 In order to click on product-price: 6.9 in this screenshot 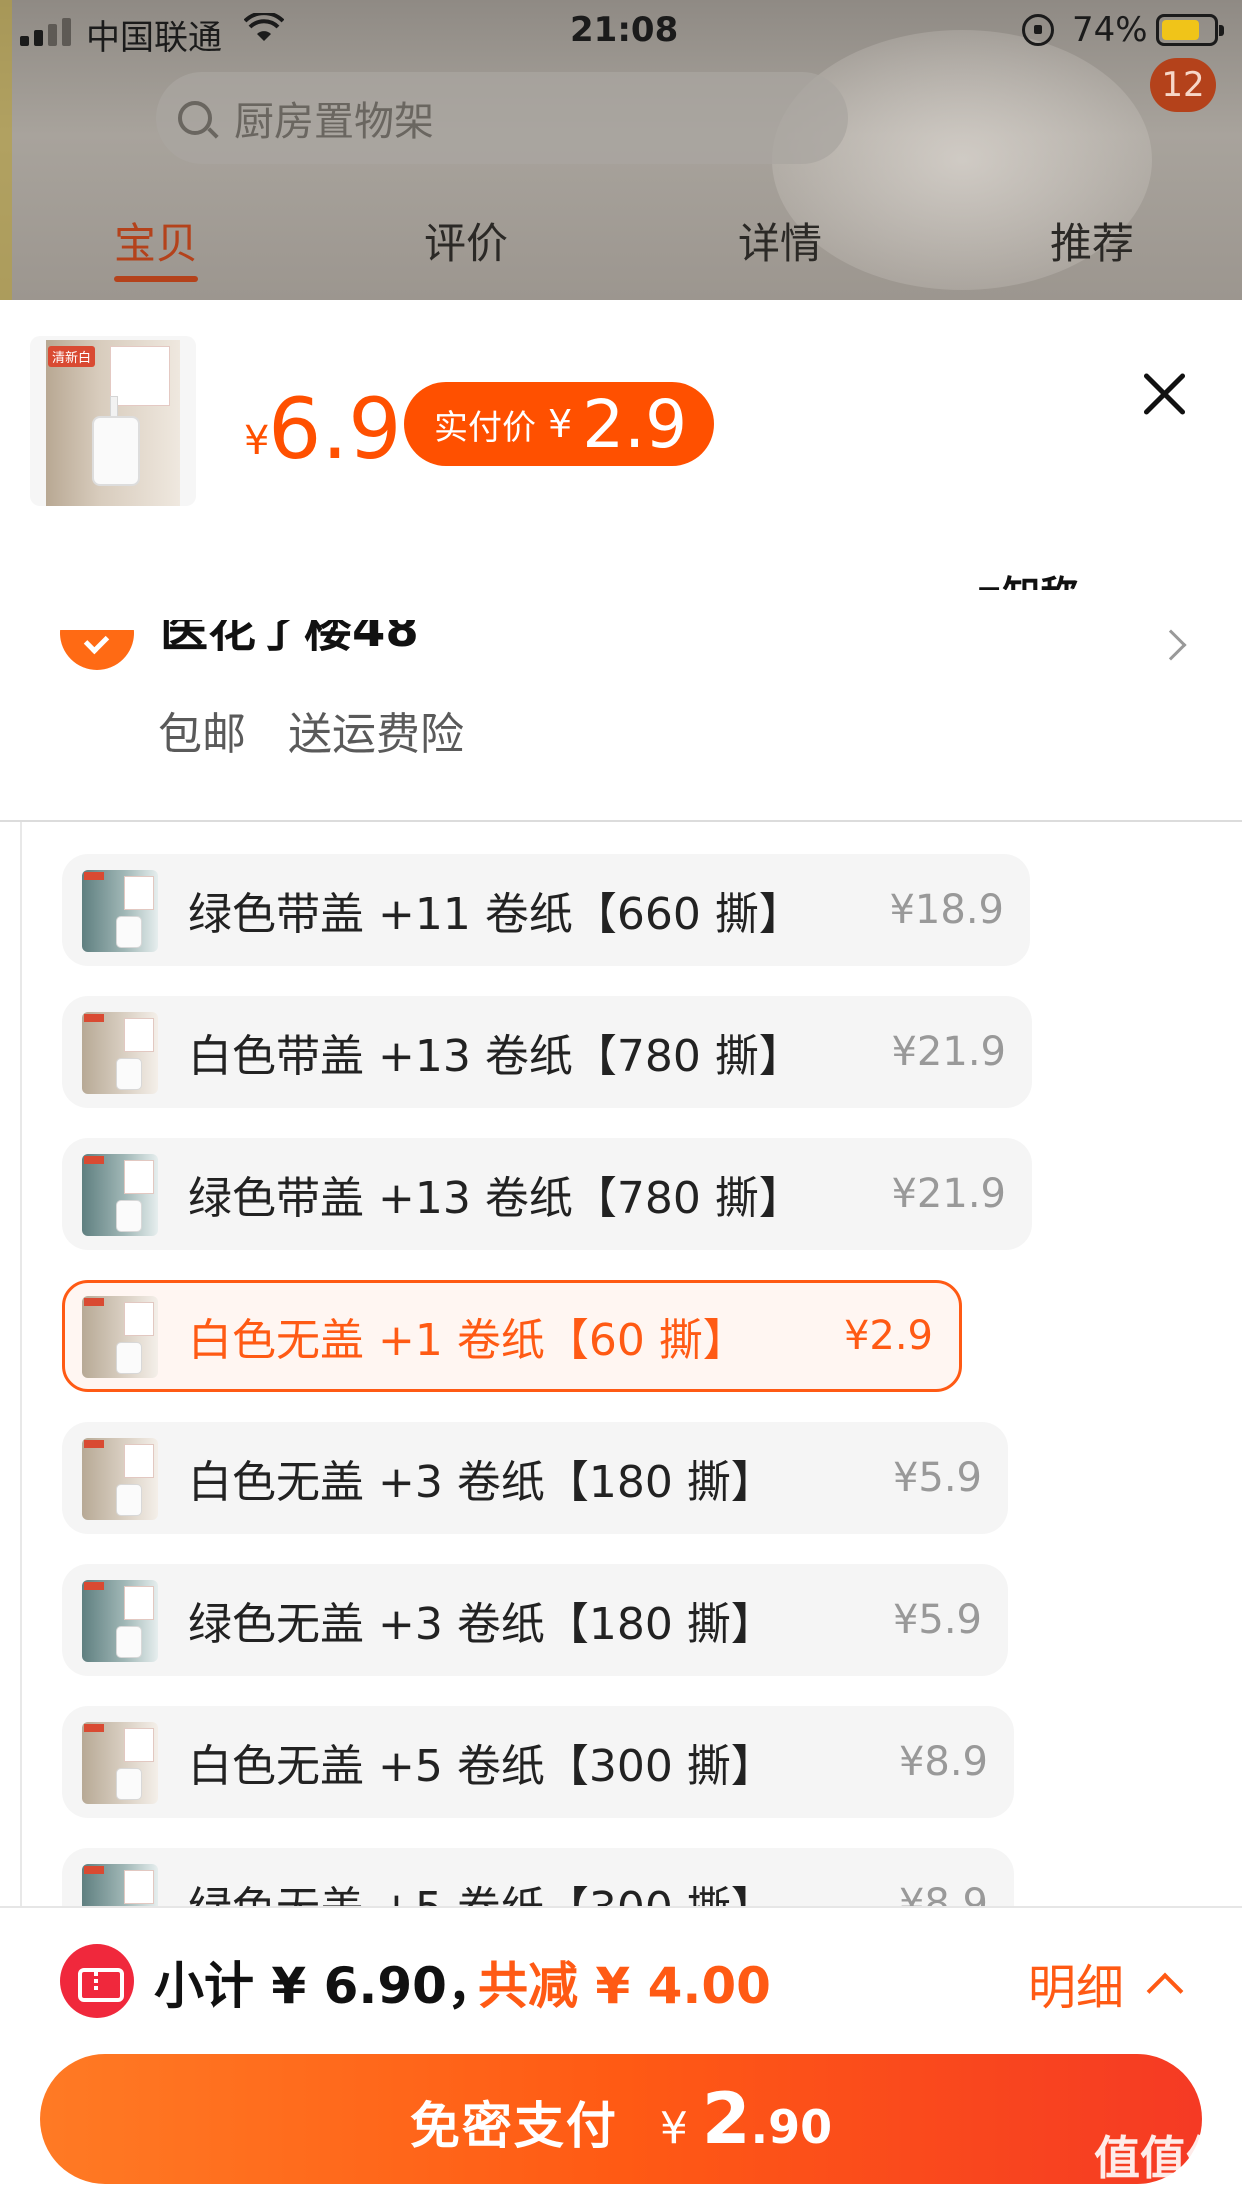, I will do `click(335, 429)`.